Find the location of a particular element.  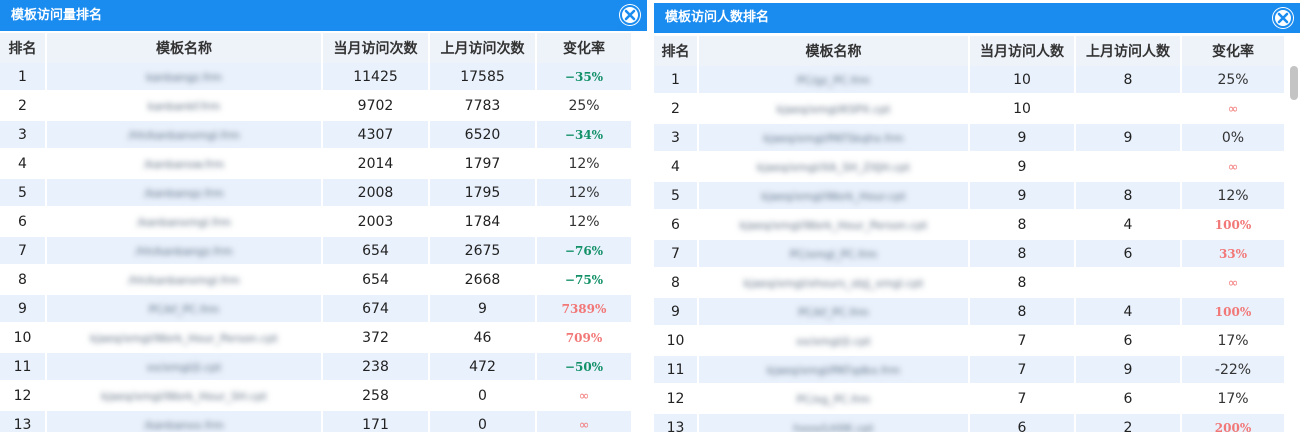

change-rate-cell: 25% is located at coordinates (585, 106).